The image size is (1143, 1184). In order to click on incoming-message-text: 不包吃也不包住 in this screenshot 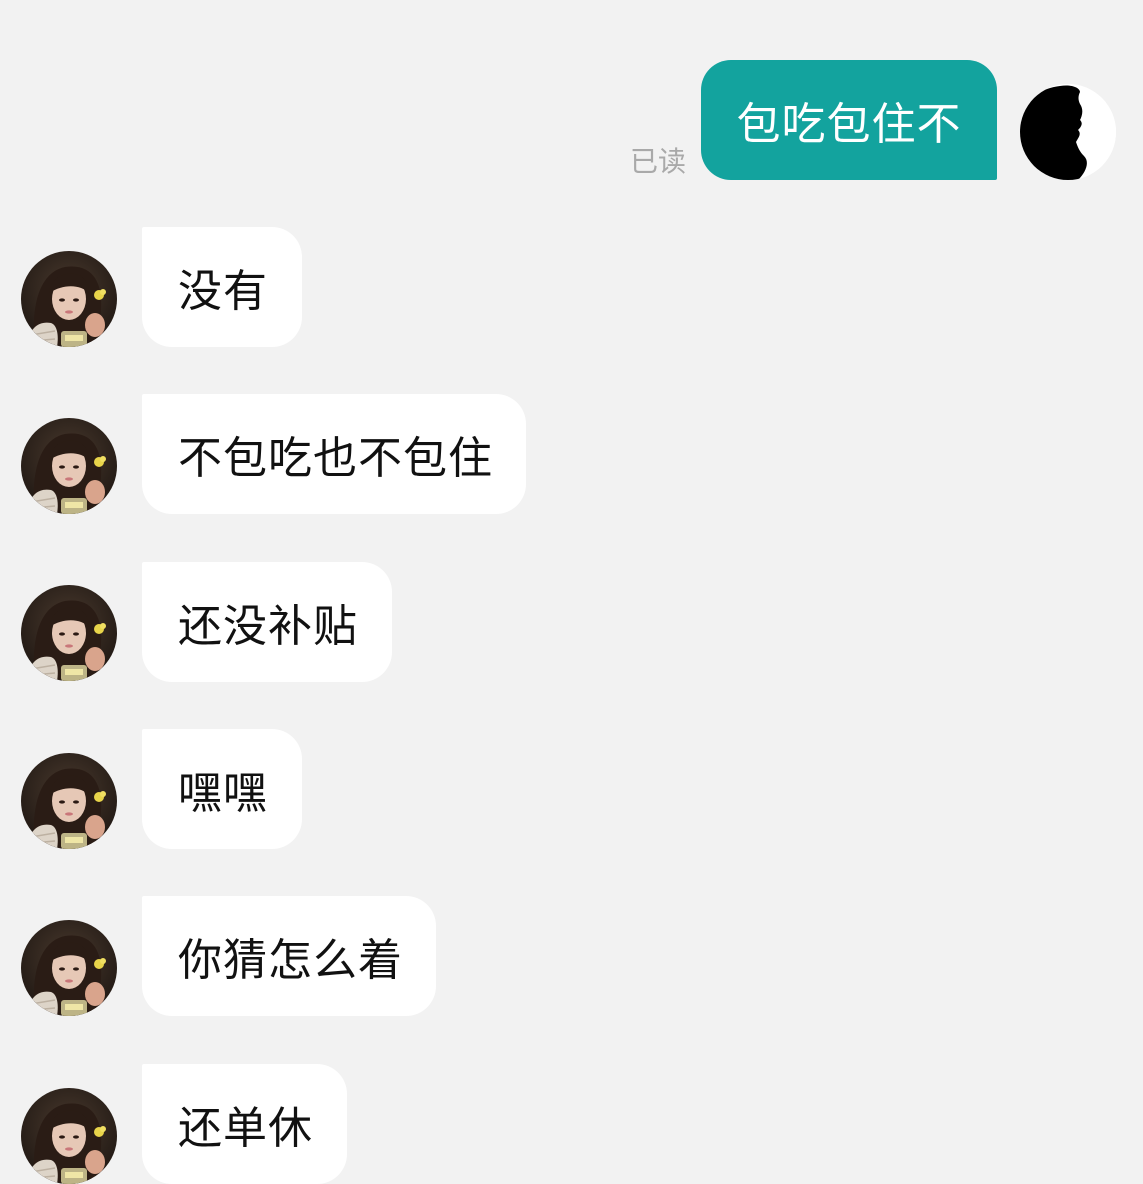, I will do `click(335, 458)`.